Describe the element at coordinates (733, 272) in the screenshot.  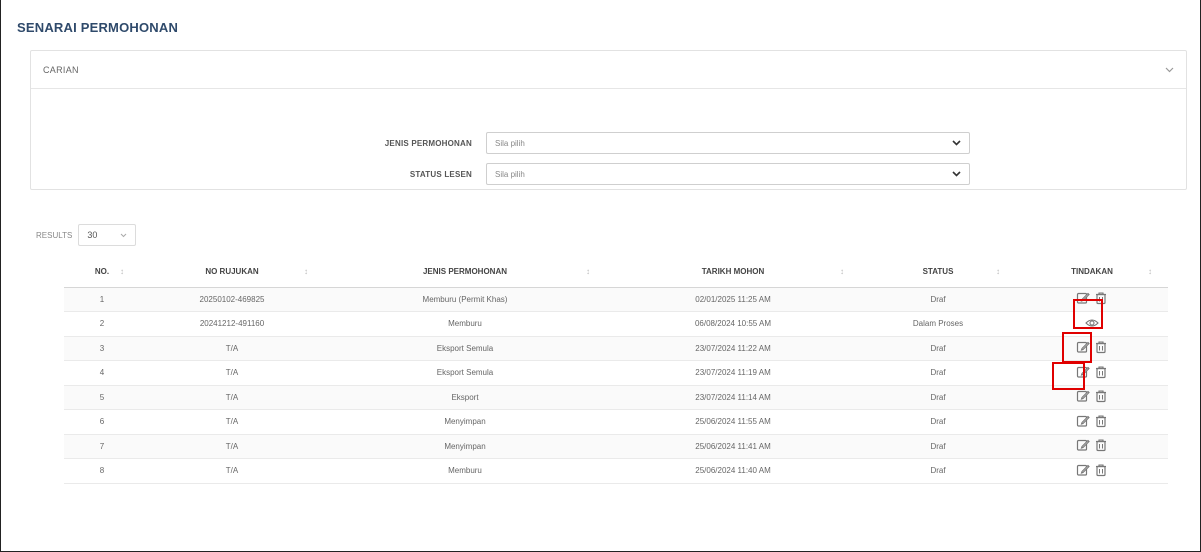
I see `column-header-tarikh-mohon: TARIKH MOHON ↕` at that location.